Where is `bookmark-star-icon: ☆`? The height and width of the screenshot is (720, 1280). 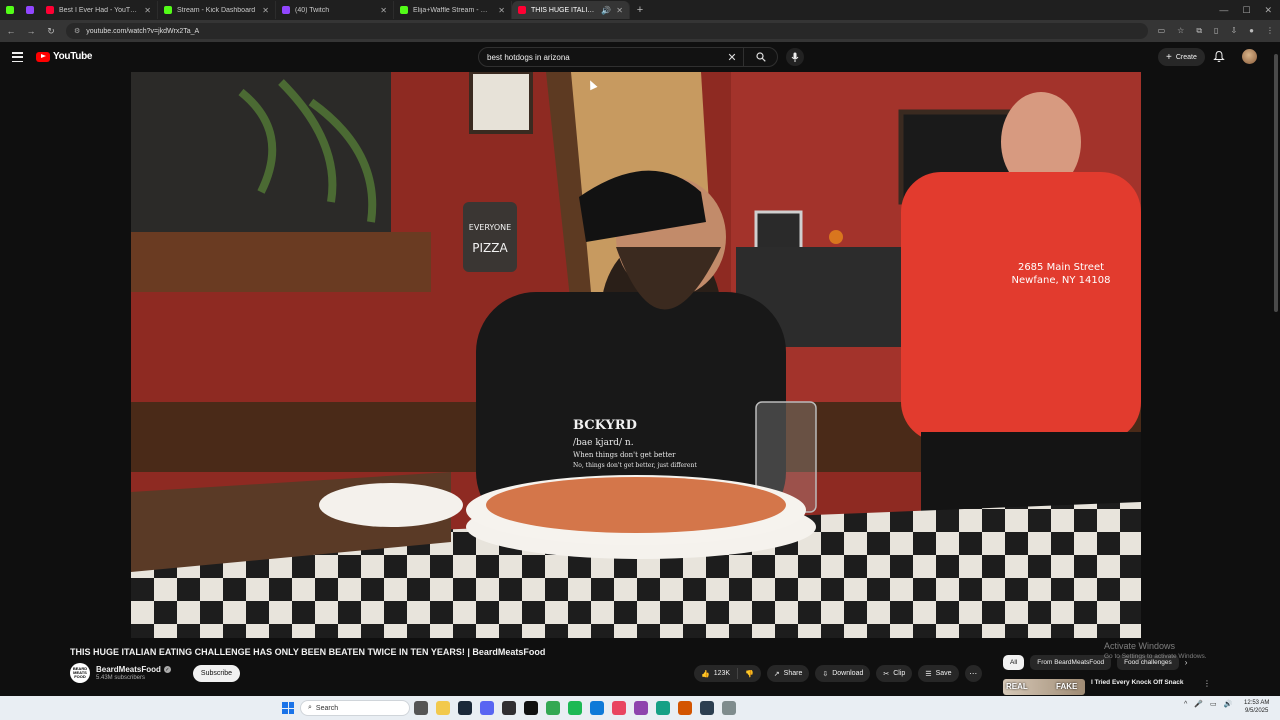 bookmark-star-icon: ☆ is located at coordinates (1180, 31).